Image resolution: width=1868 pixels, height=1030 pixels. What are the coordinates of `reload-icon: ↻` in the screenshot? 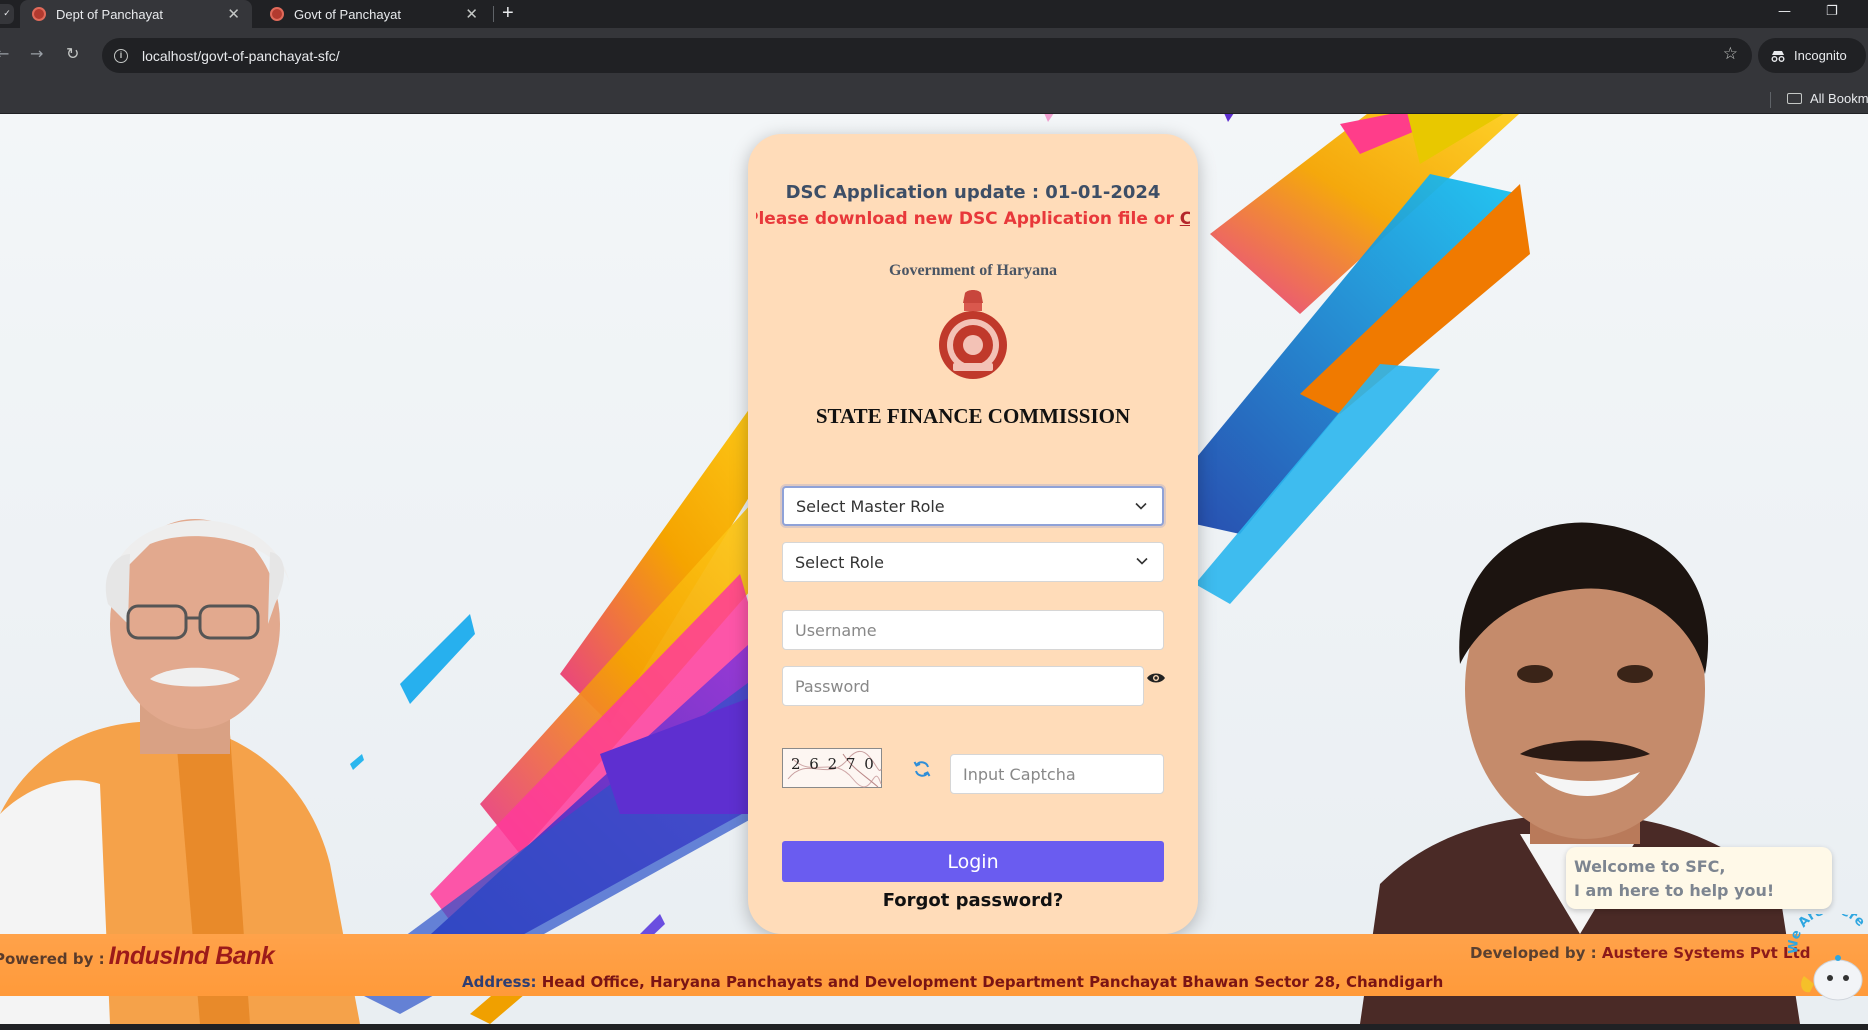 It's located at (72, 53).